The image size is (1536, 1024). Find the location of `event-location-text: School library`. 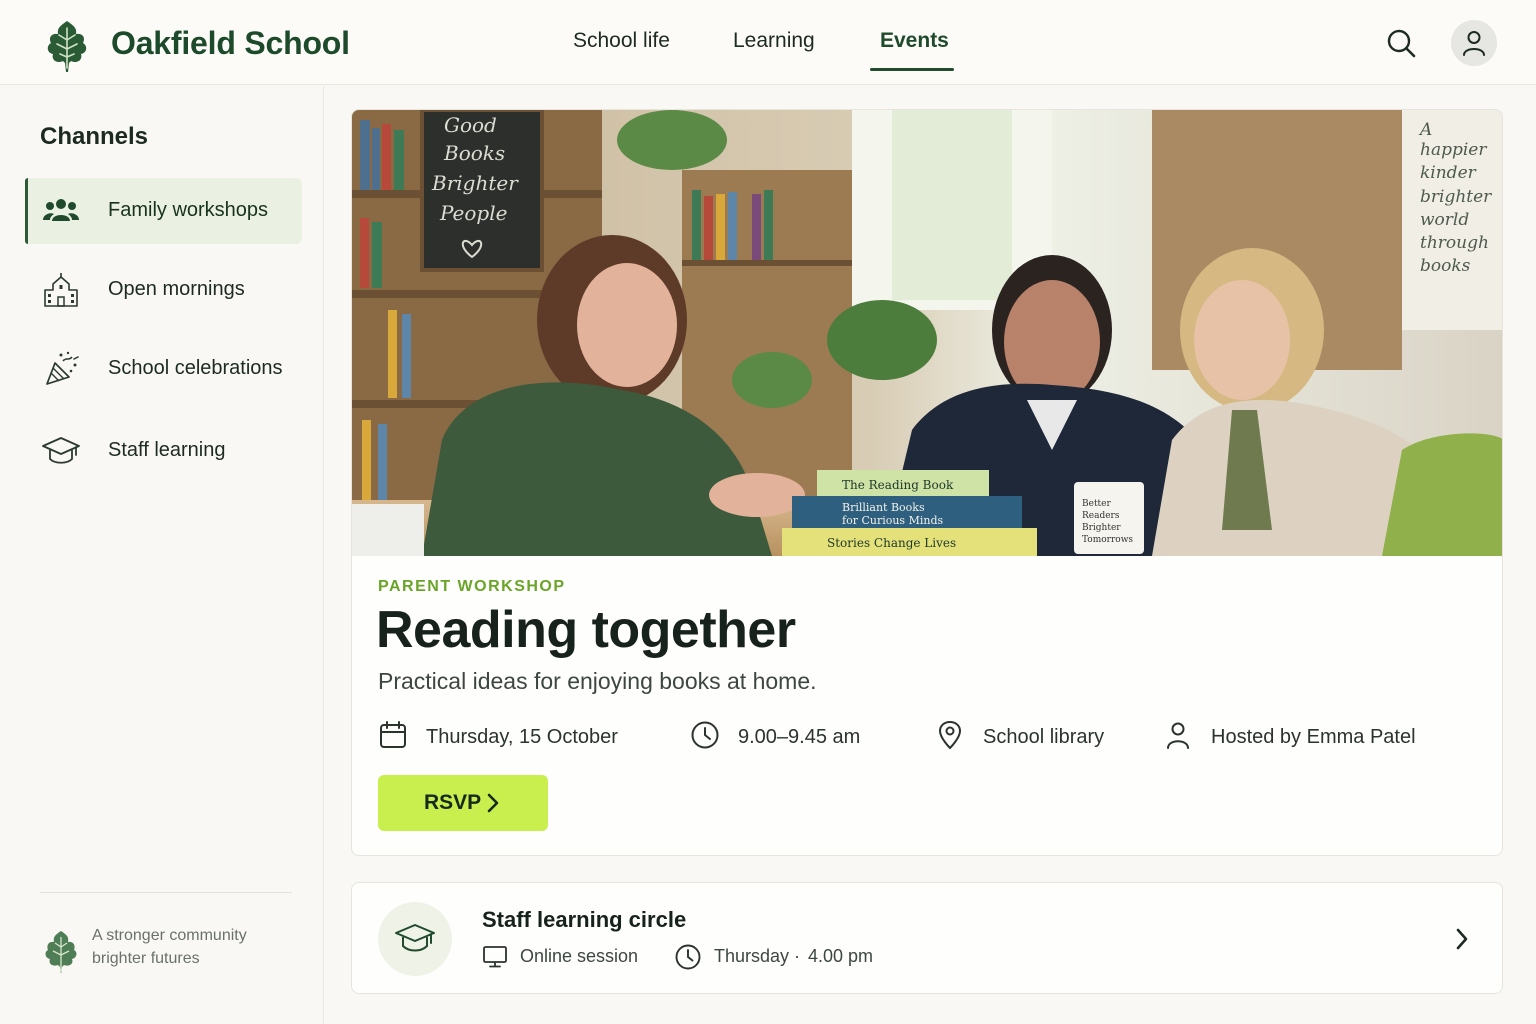

event-location-text: School library is located at coordinates (1044, 737).